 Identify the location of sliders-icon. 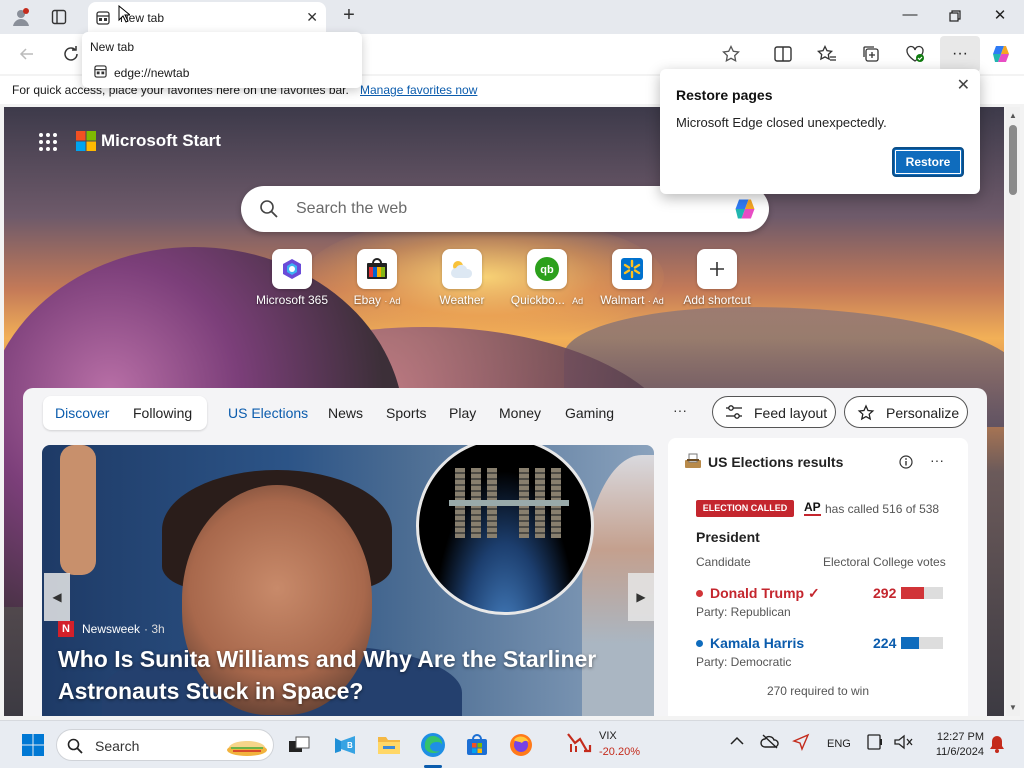
(734, 413).